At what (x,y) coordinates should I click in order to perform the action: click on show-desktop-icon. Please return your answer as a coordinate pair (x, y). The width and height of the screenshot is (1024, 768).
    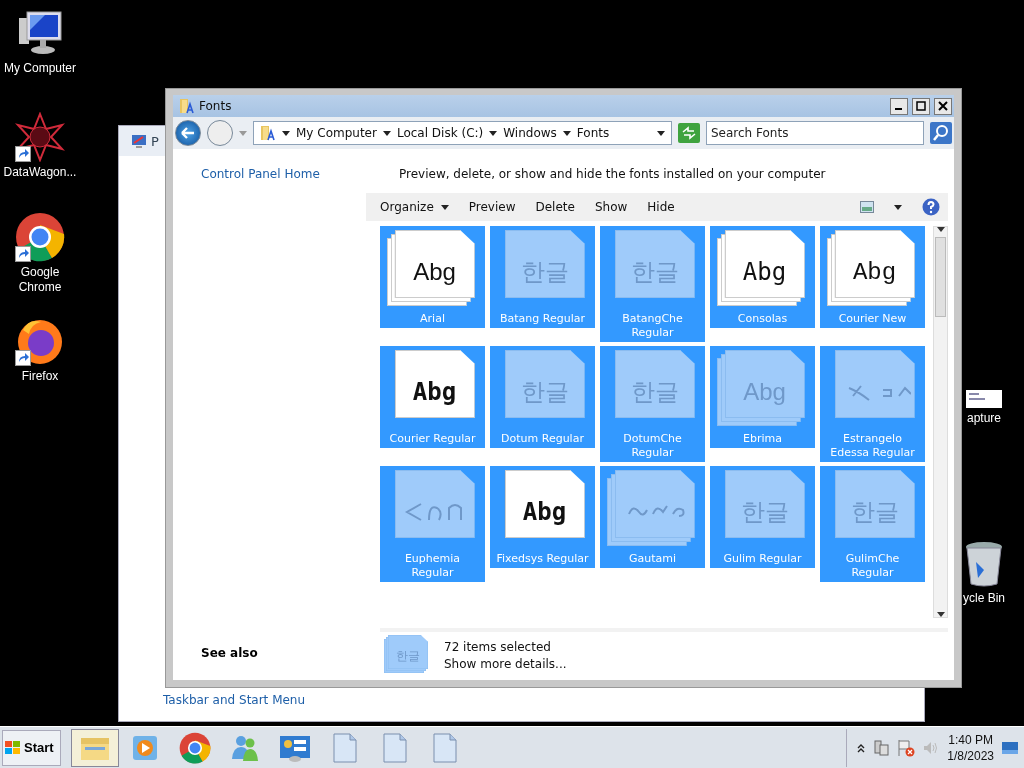
    Looking at the image, I should click on (1010, 747).